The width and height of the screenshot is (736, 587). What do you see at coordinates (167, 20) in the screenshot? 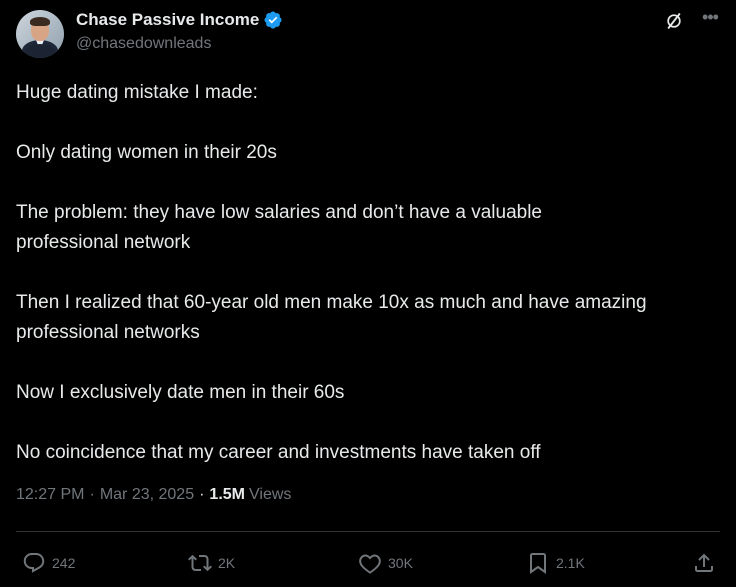
I see `display-name: Chase Passive Income` at bounding box center [167, 20].